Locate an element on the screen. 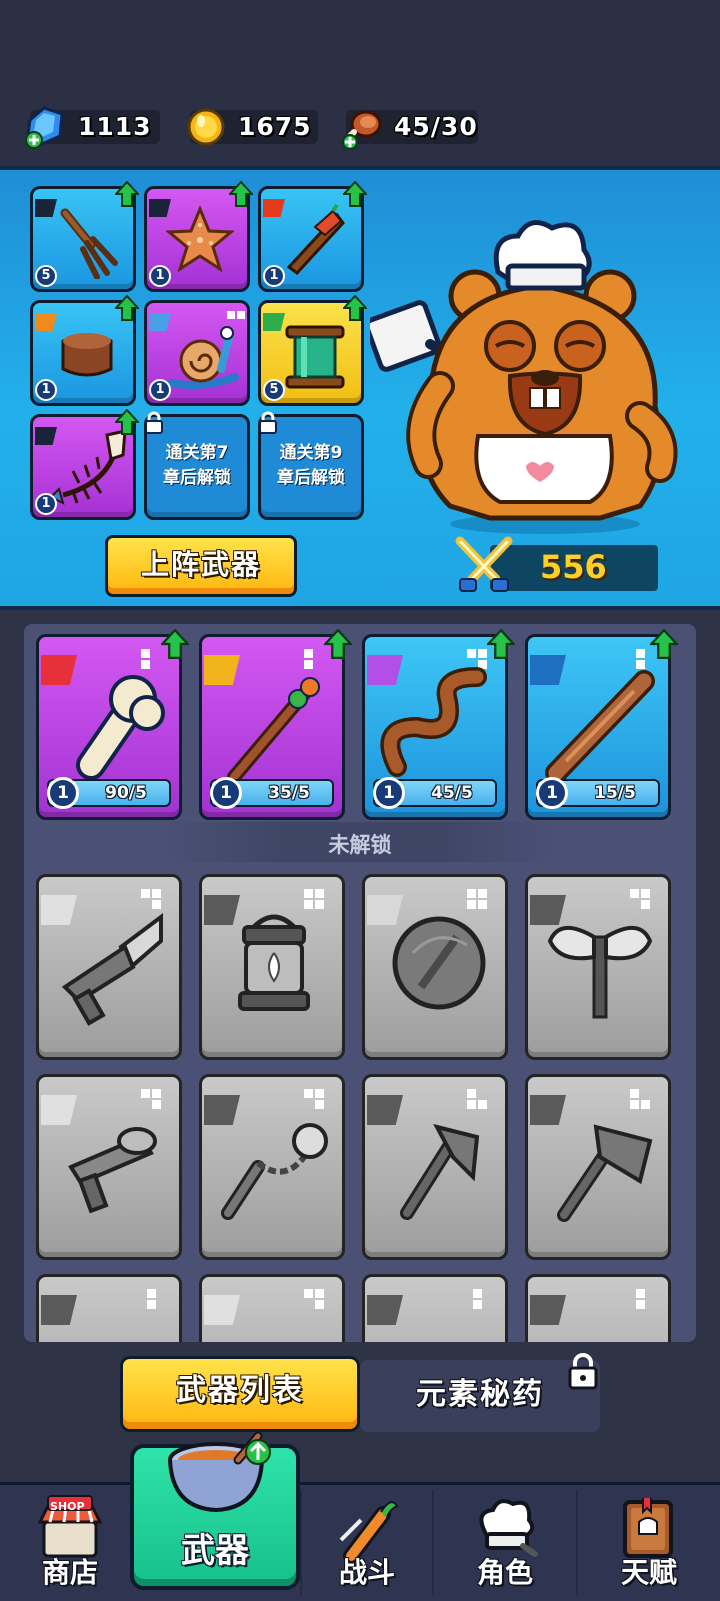  hatchet-icon is located at coordinates (440, 1171).